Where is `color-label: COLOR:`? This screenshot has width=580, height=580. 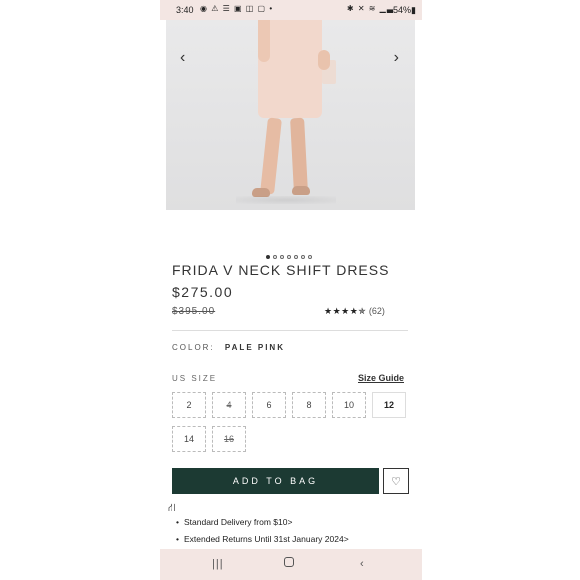
color-label: COLOR: is located at coordinates (193, 347).